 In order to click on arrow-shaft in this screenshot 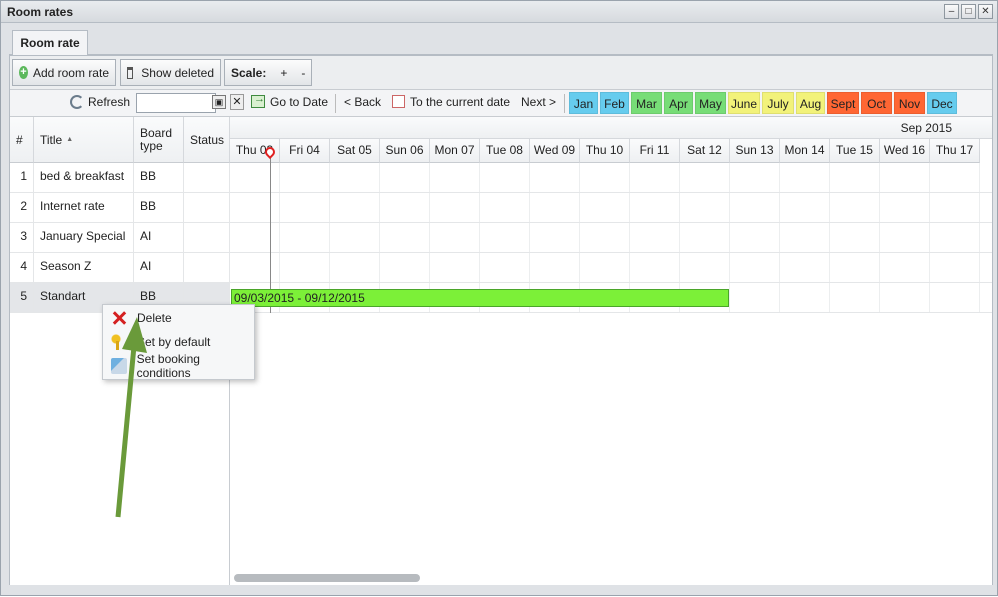, I will do `click(126, 431)`.